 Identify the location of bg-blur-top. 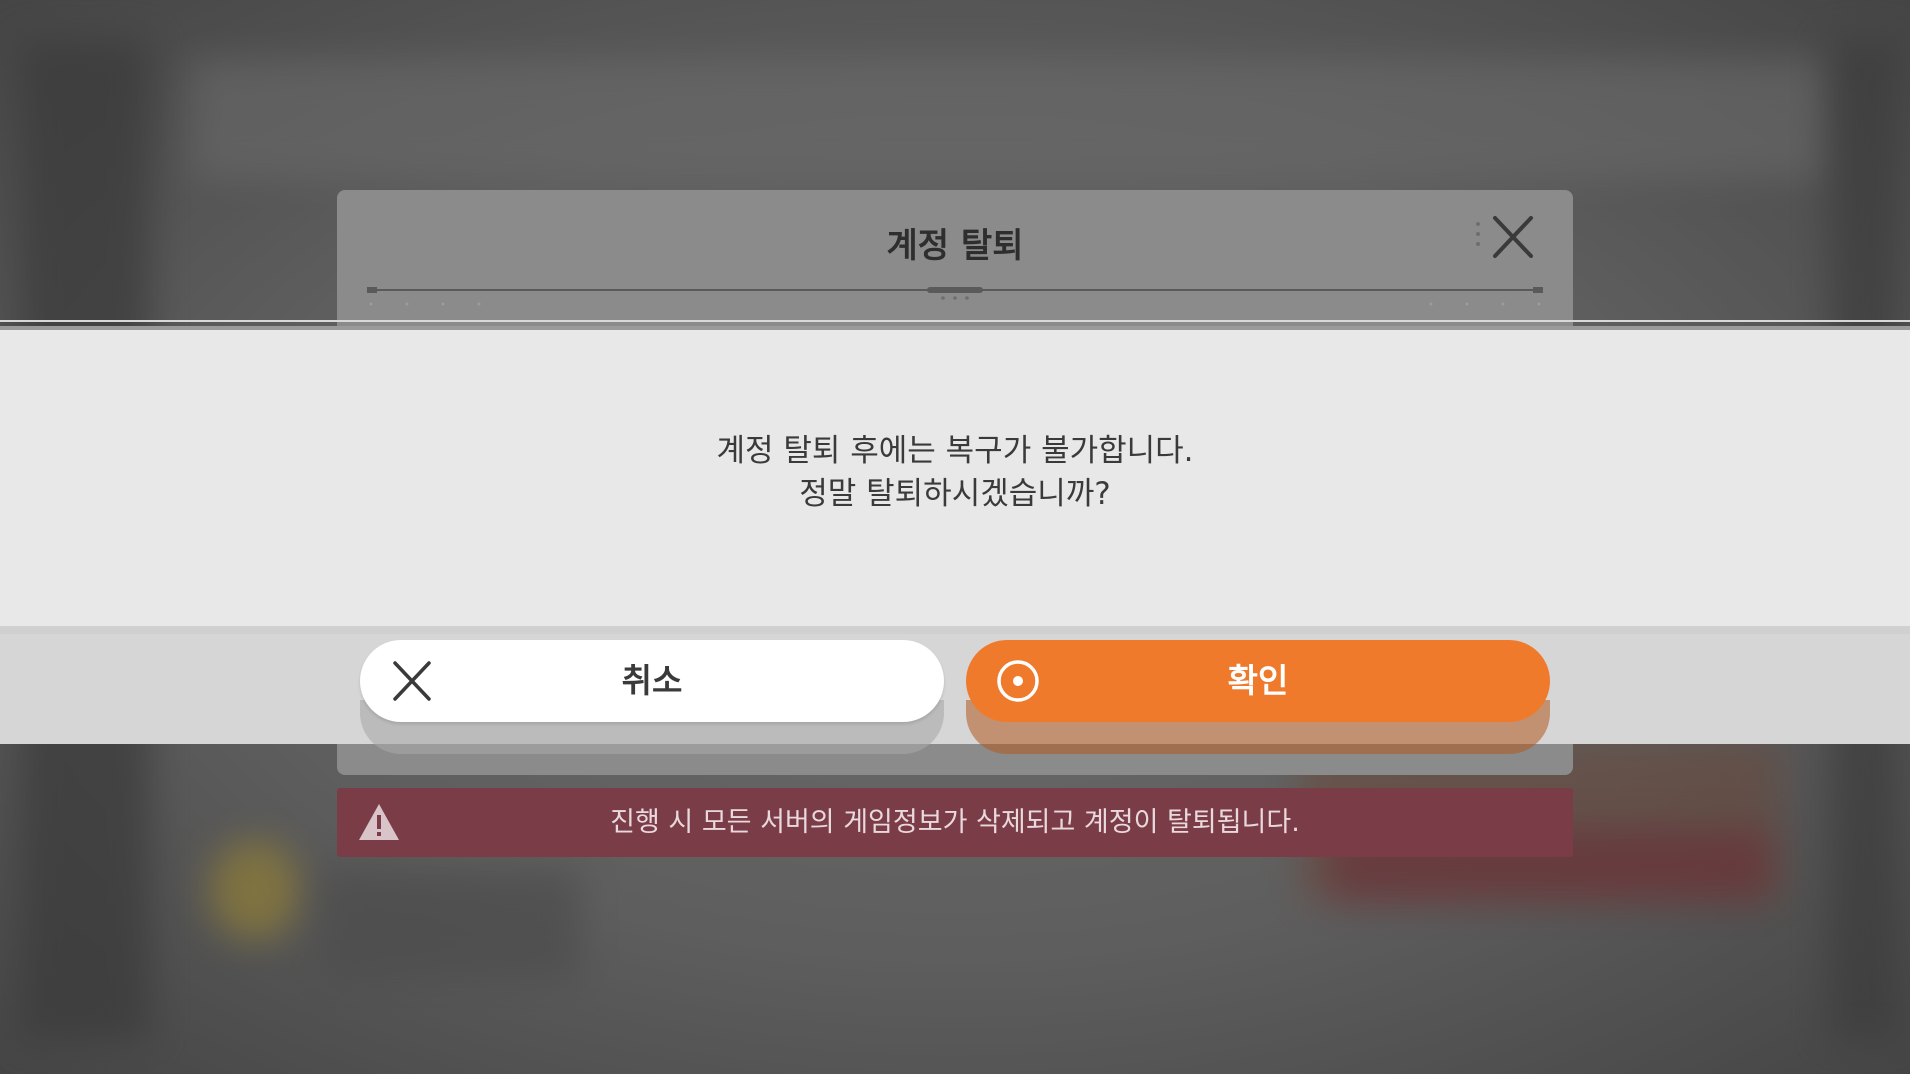
(1010, 120).